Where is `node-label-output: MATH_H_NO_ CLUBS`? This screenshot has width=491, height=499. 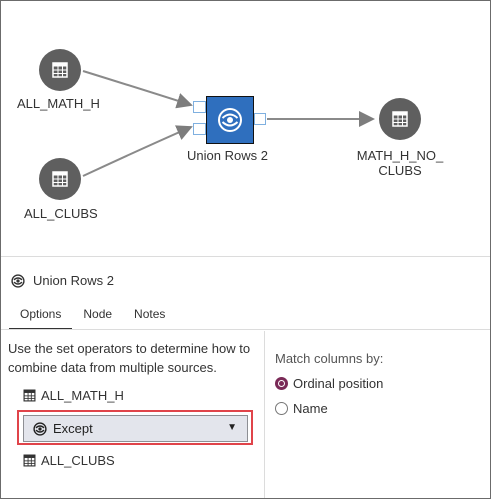 node-label-output: MATH_H_NO_ CLUBS is located at coordinates (400, 163).